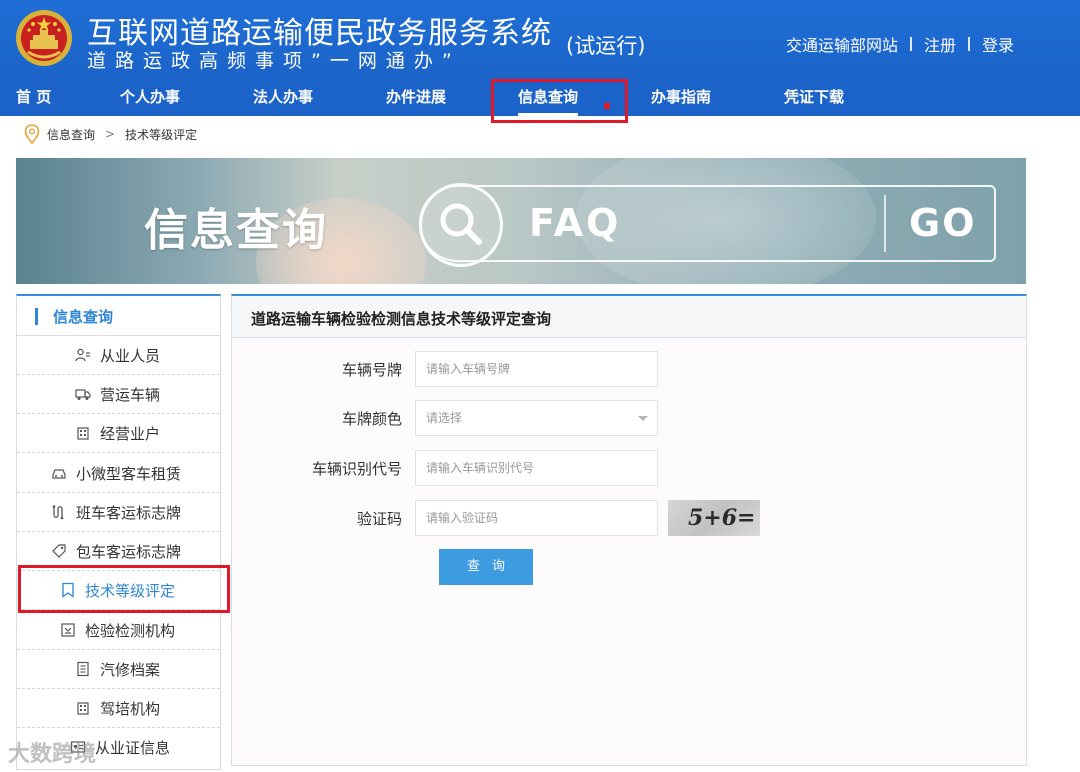 Image resolution: width=1080 pixels, height=772 pixels. Describe the element at coordinates (129, 513) in the screenshot. I see `sidebar-item-label: 班车客运标志牌` at that location.